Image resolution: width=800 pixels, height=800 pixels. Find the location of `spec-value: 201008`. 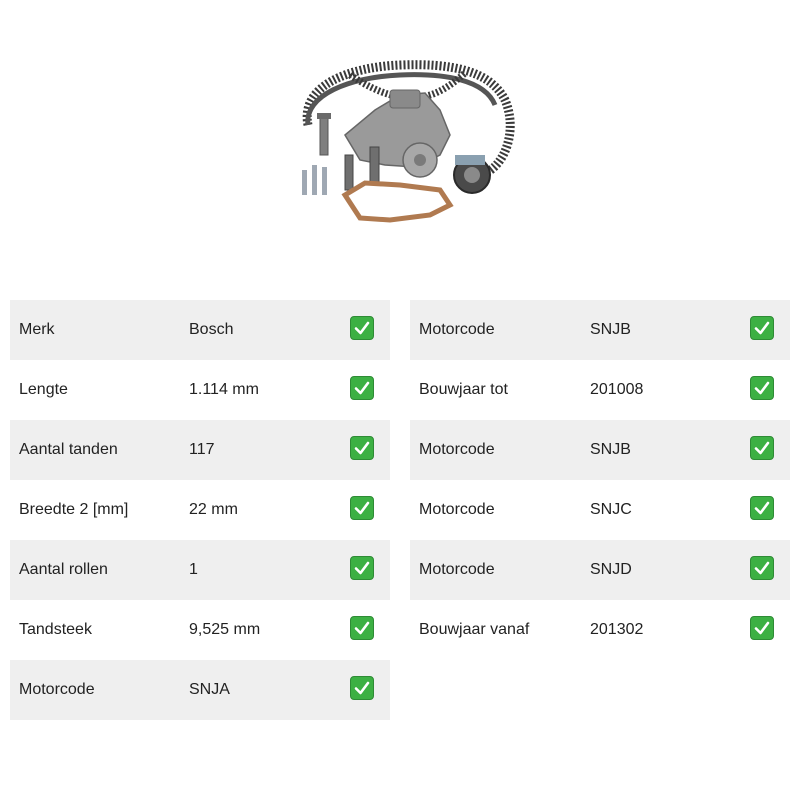

spec-value: 201008 is located at coordinates (617, 389).